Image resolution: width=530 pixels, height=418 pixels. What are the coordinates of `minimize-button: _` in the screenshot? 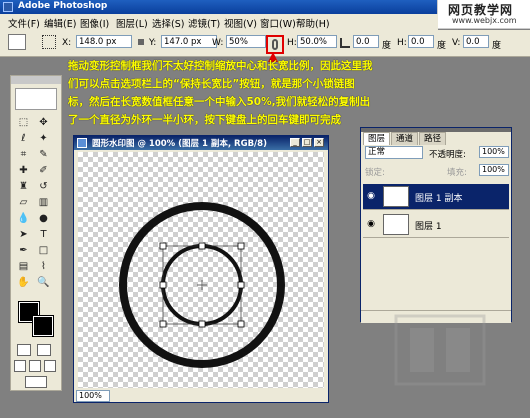 It's located at (295, 142).